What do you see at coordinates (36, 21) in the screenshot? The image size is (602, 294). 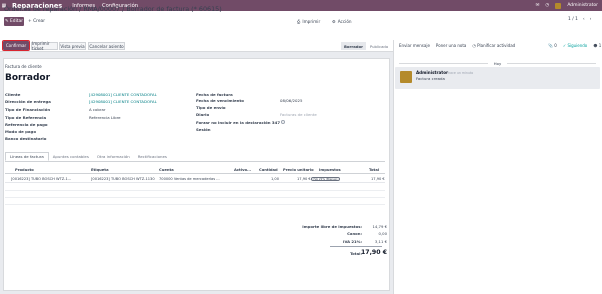 I see `create-button: + Crear` at bounding box center [36, 21].